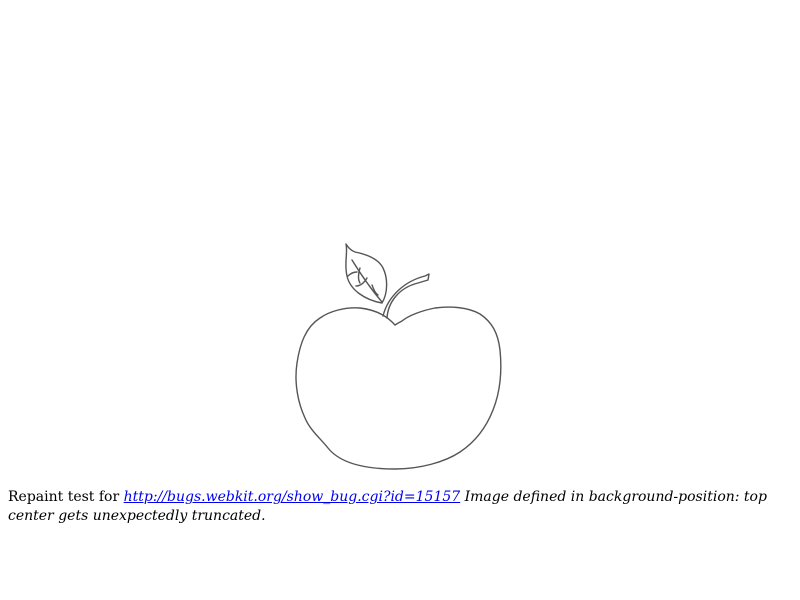  I want to click on apple-body-outline, so click(398, 388).